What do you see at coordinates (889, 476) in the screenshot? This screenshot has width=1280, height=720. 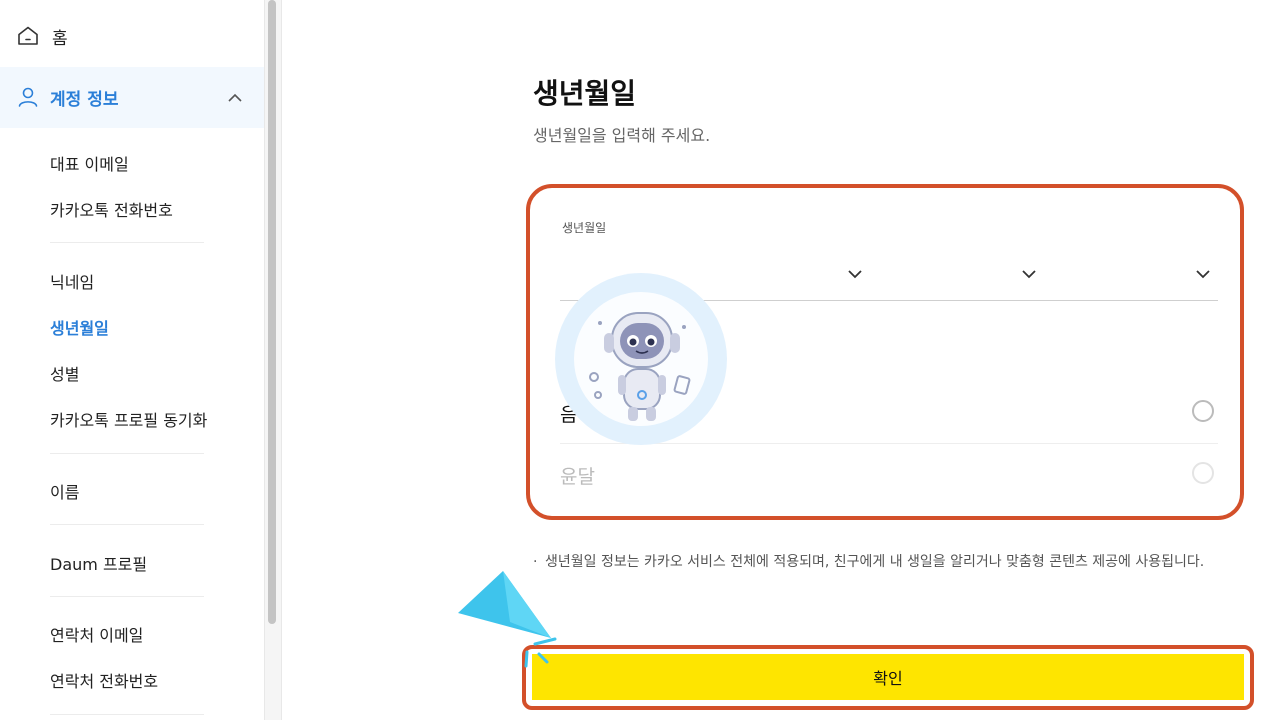 I see `option-leap-month: 윤달` at bounding box center [889, 476].